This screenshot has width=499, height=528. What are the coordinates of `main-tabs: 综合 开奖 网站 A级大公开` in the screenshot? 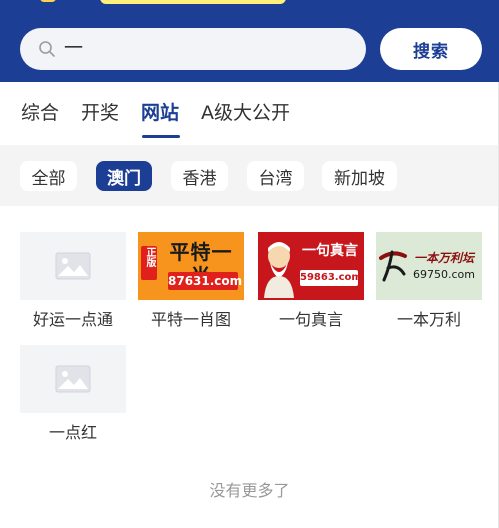 It's located at (249, 113).